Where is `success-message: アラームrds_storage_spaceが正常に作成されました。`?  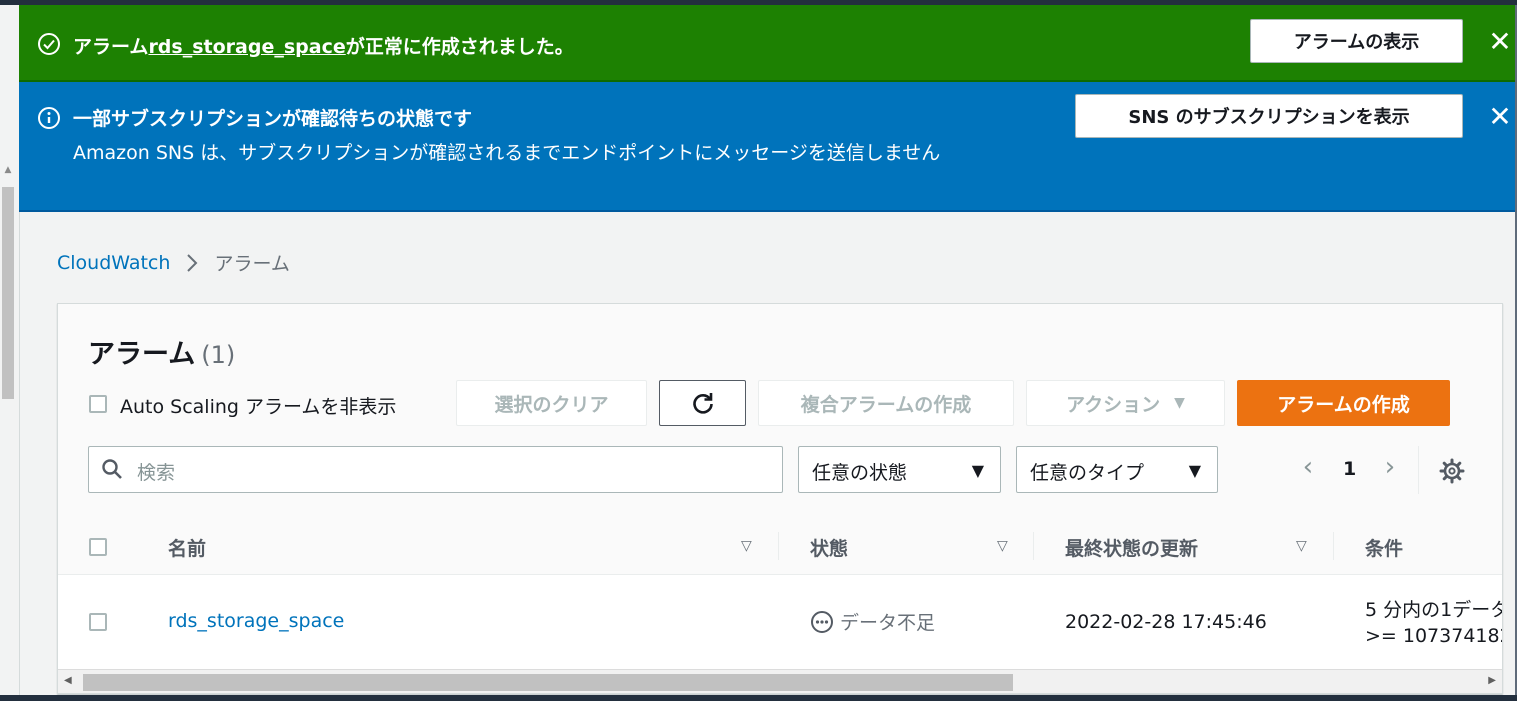 success-message: アラームrds_storage_spaceが正常に作成されました。 is located at coordinates (323, 45).